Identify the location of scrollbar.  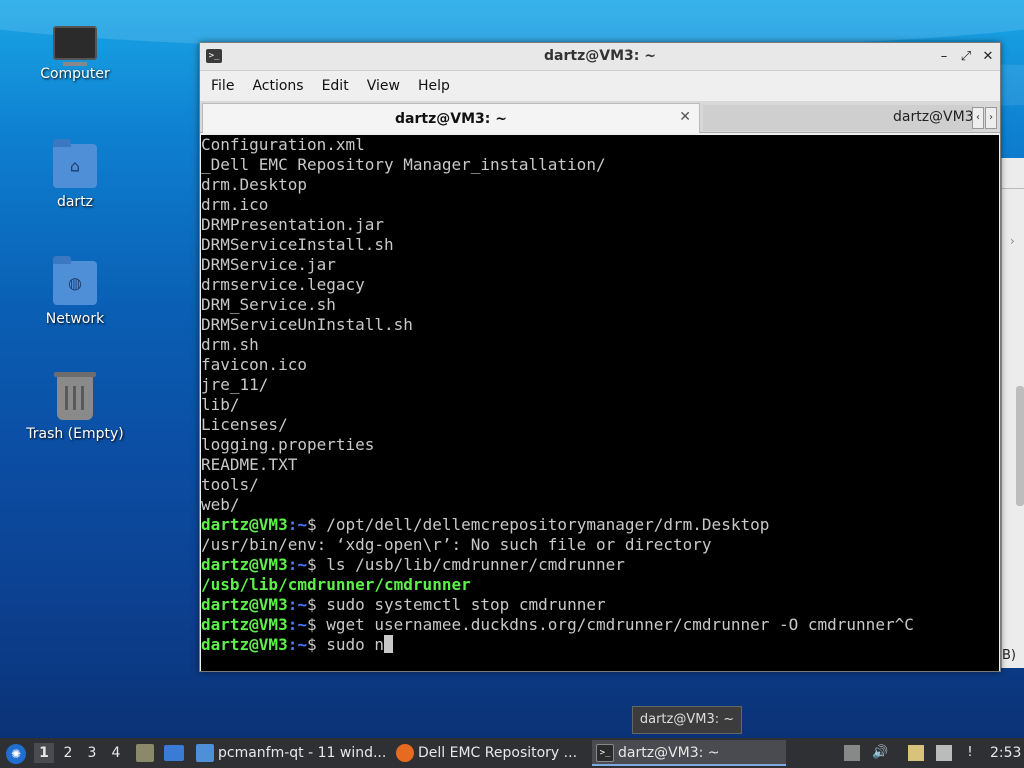
(1020, 446).